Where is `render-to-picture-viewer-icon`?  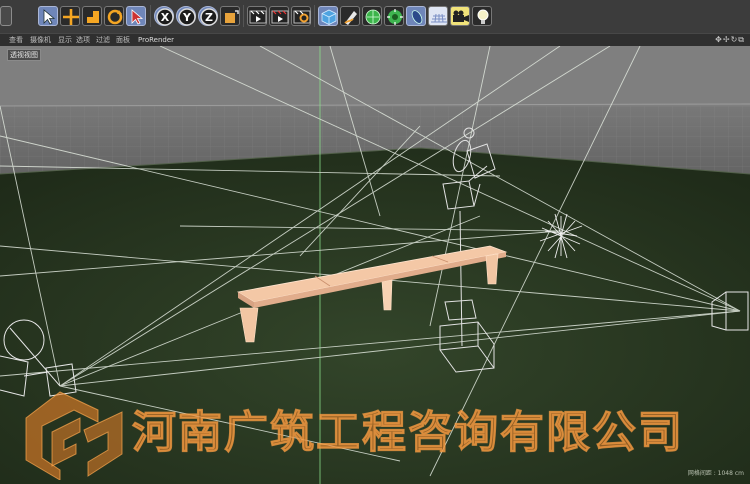 render-to-picture-viewer-icon is located at coordinates (279, 16).